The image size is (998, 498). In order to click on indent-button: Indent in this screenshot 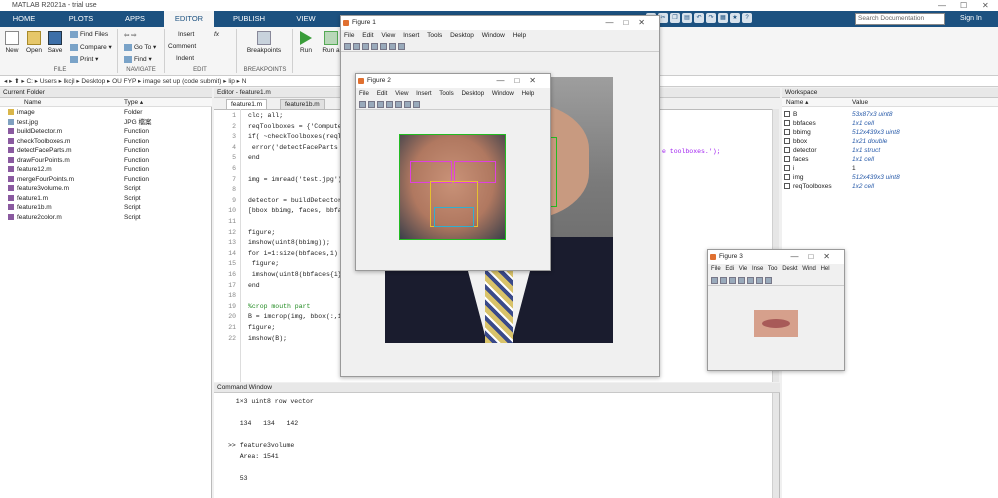, I will do `click(185, 58)`.